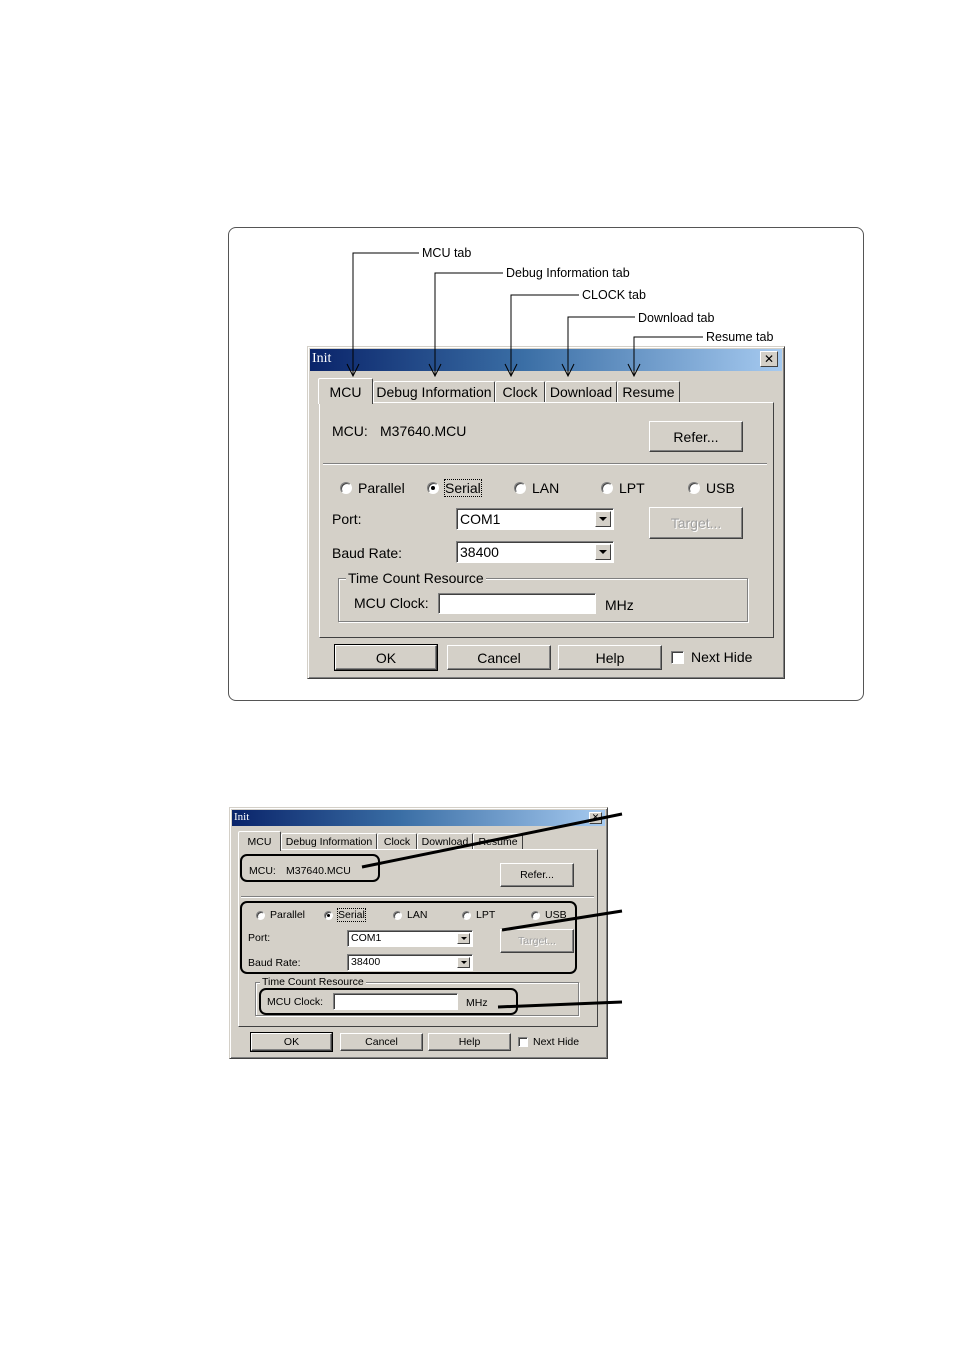 The height and width of the screenshot is (1351, 954). I want to click on port-label: Port:, so click(347, 519).